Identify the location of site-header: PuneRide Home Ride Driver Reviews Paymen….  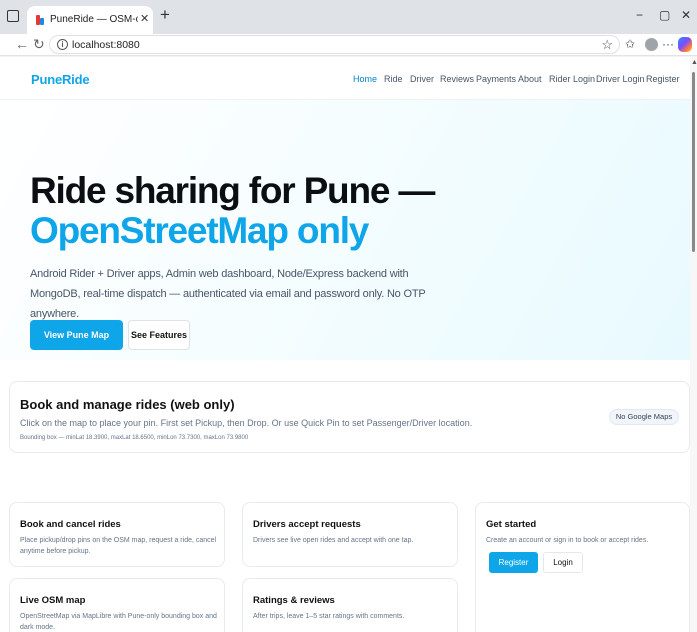
(345, 78).